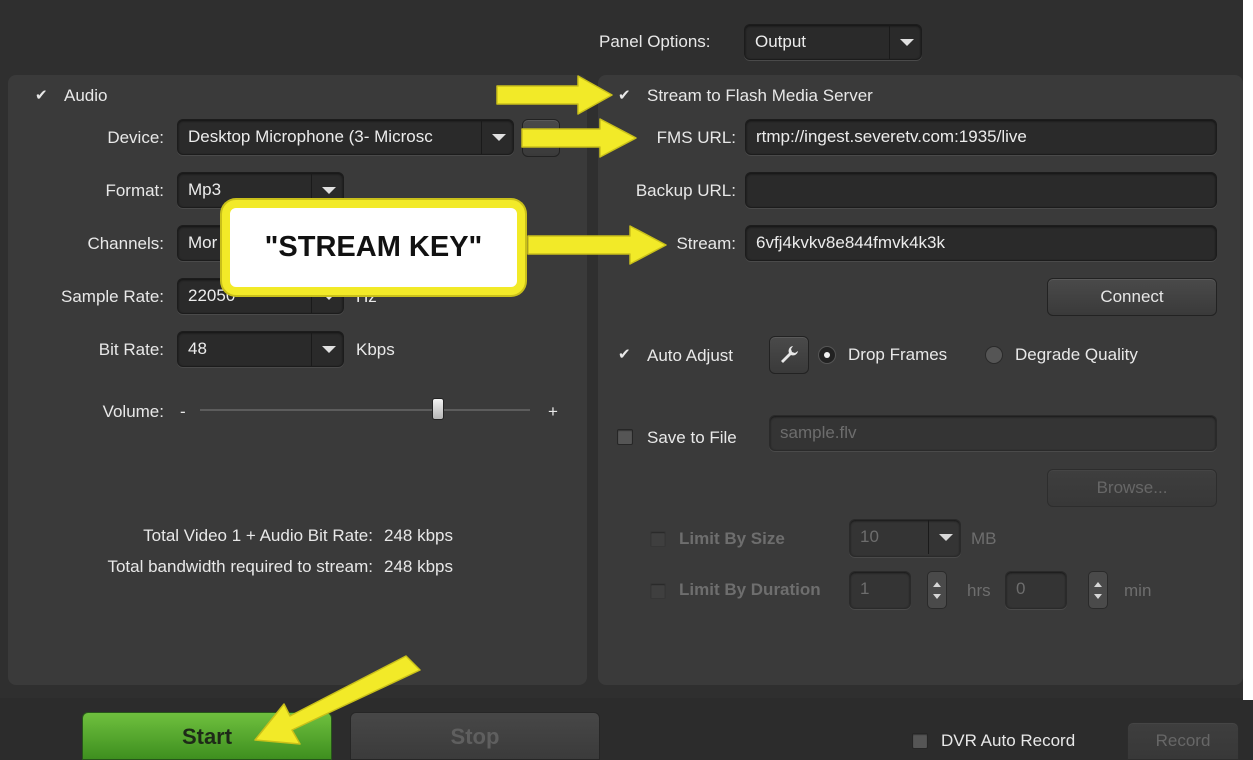 The image size is (1253, 760). I want to click on arrow-to-fms-url, so click(579, 138).